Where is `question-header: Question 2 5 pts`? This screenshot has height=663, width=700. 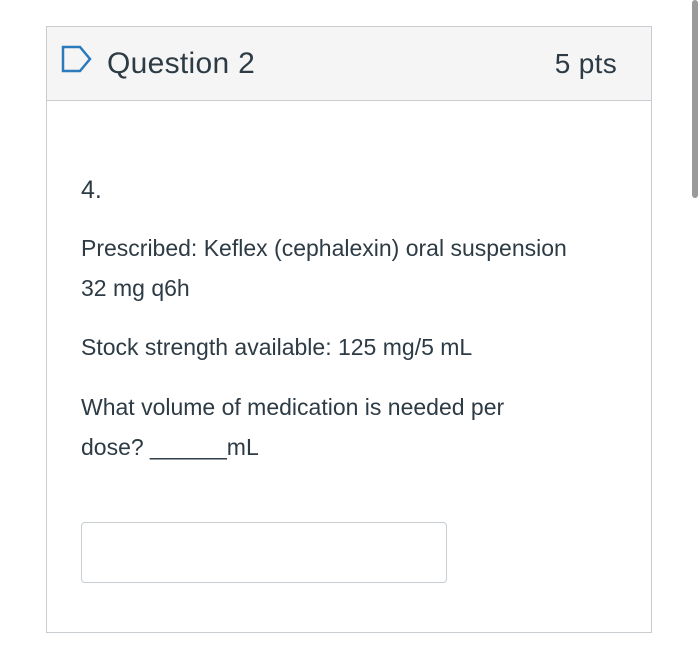 question-header: Question 2 5 pts is located at coordinates (349, 64).